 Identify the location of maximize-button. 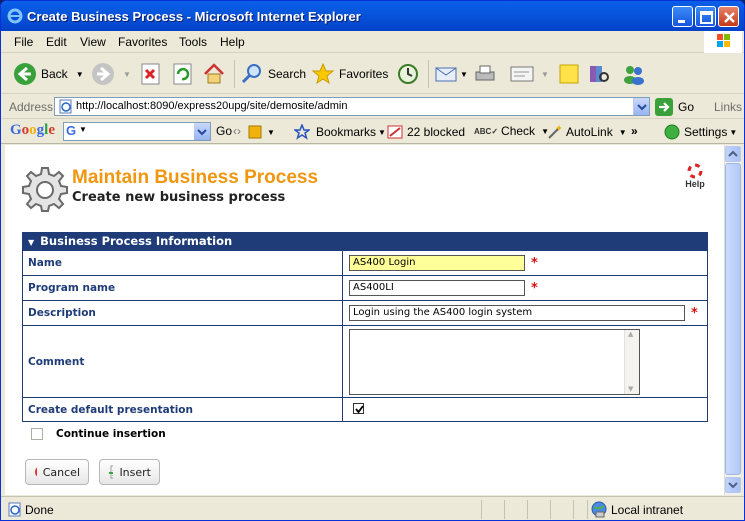
(705, 16).